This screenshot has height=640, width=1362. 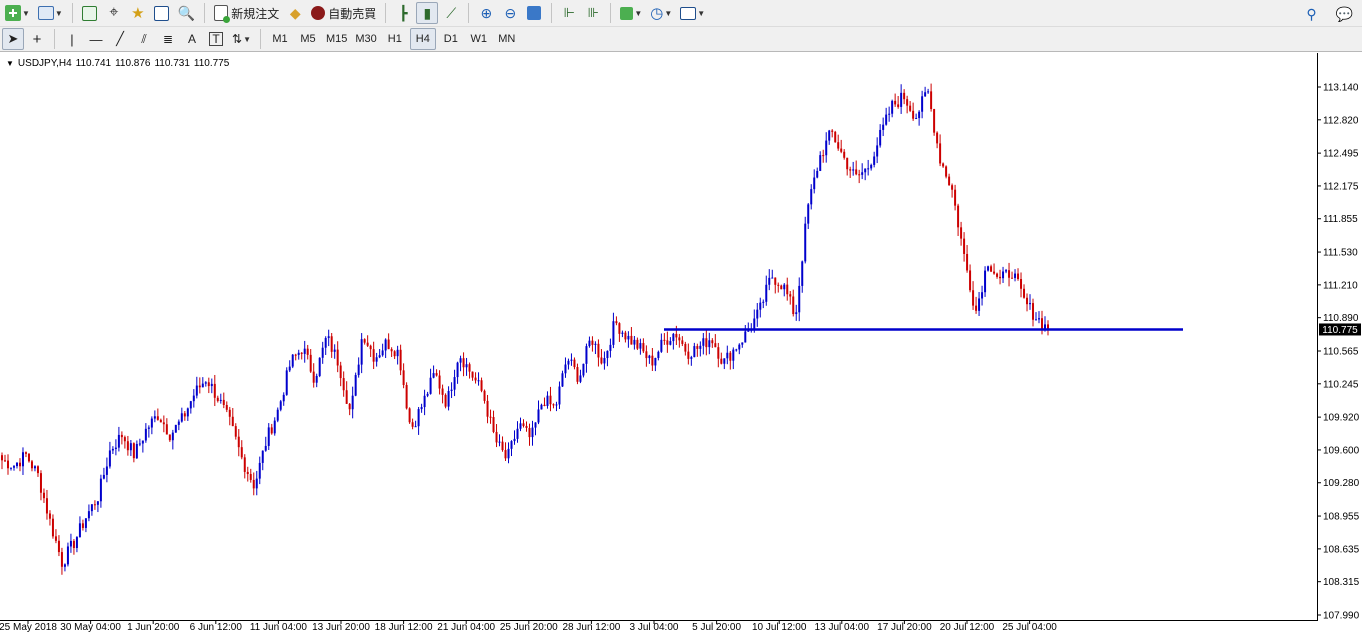 I want to click on text-label-icon: T, so click(x=216, y=39).